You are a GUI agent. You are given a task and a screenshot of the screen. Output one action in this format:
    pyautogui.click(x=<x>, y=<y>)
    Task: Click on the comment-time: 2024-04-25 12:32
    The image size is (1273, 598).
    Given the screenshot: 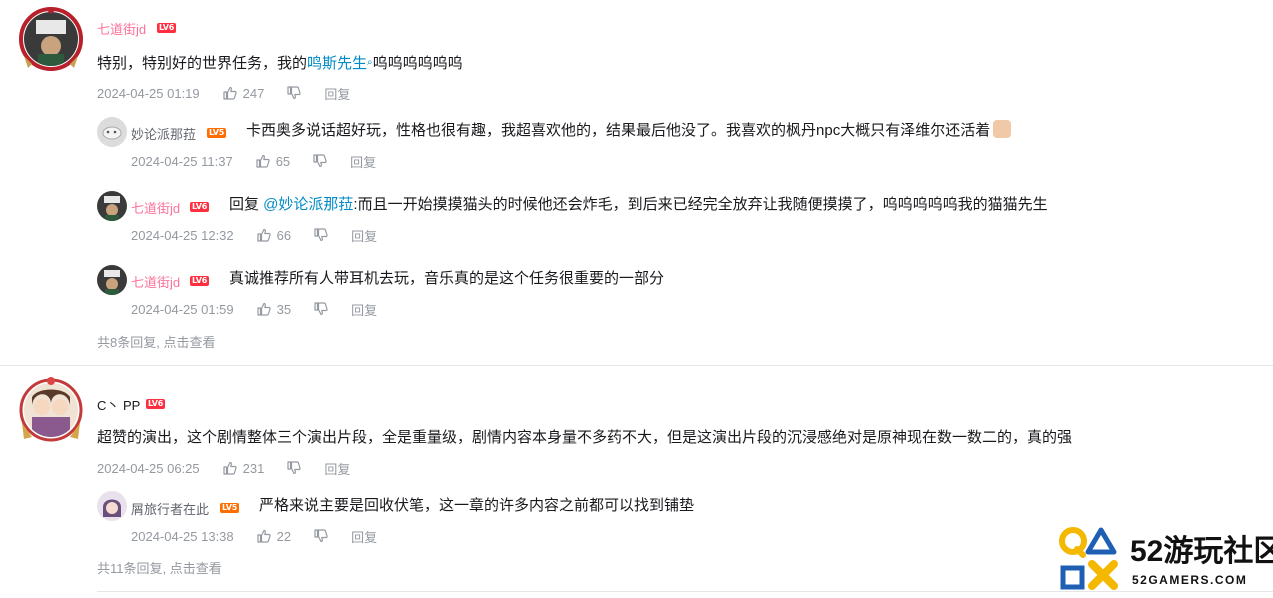 What is the action you would take?
    pyautogui.click(x=182, y=235)
    